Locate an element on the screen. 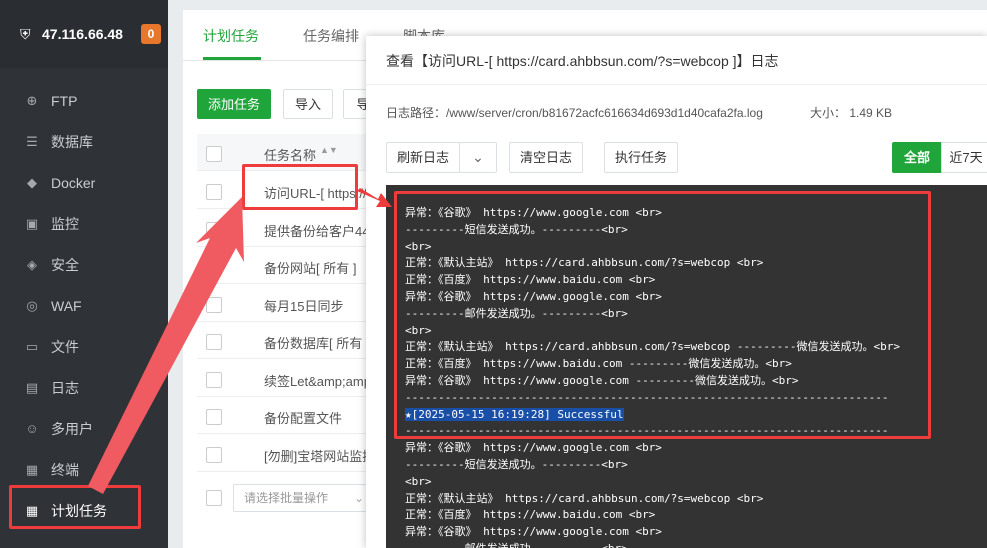  batch-checkbox is located at coordinates (214, 498).